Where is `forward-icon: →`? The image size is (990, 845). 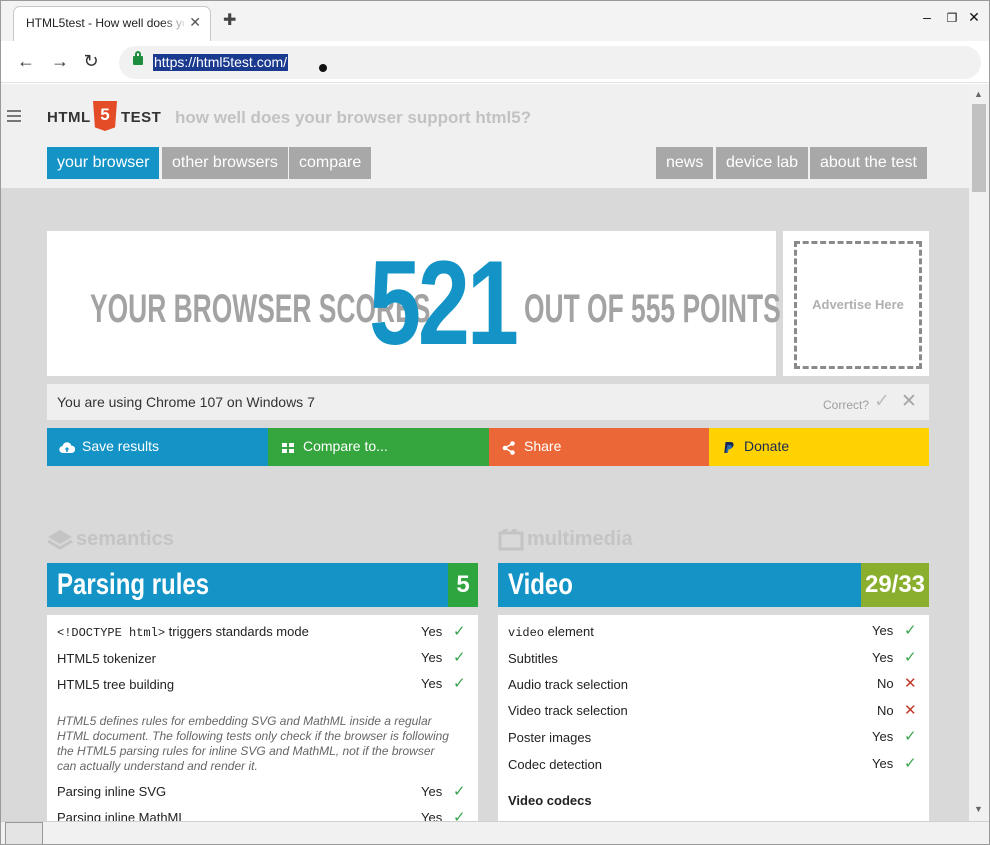
forward-icon: → is located at coordinates (60, 61).